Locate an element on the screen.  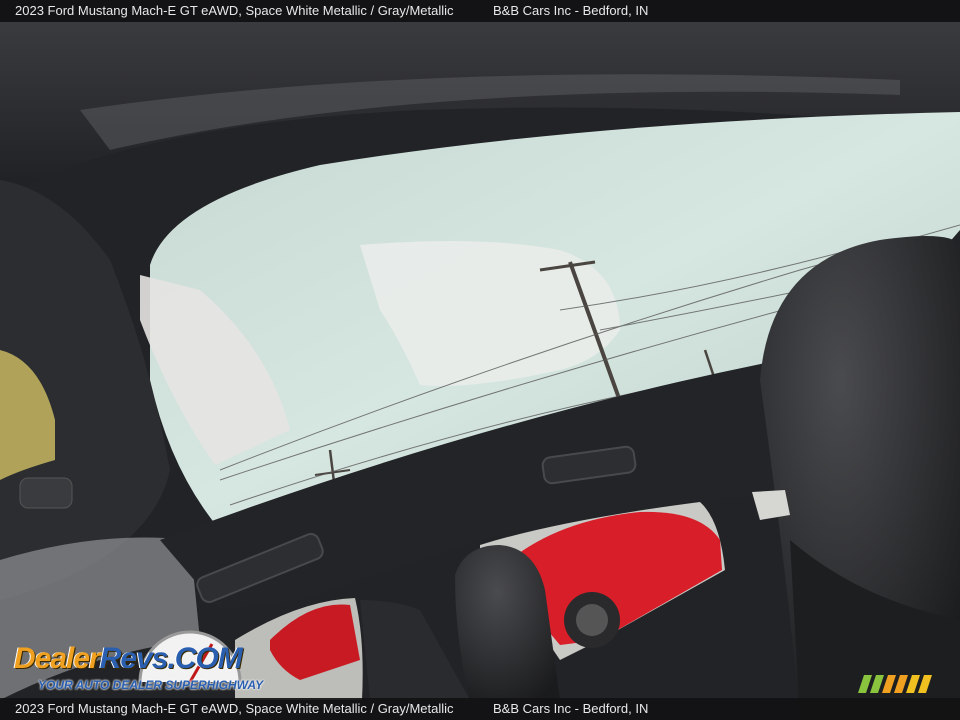
dealer-caption-bottom: B&B Cars Inc - Bedford, IN is located at coordinates (571, 708).